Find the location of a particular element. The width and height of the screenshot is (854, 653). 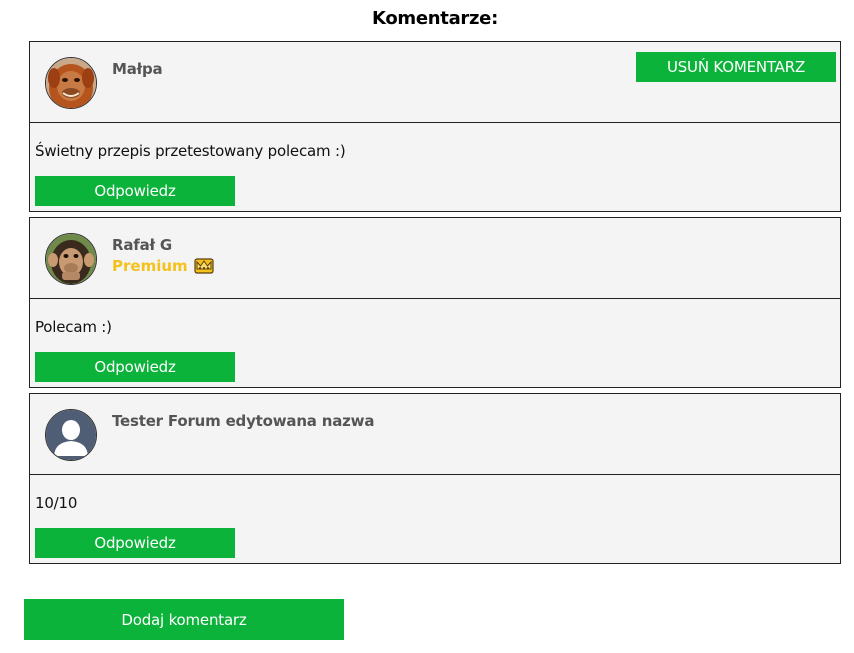

comment-header: Tester Forum edytowana nazwa is located at coordinates (435, 434).